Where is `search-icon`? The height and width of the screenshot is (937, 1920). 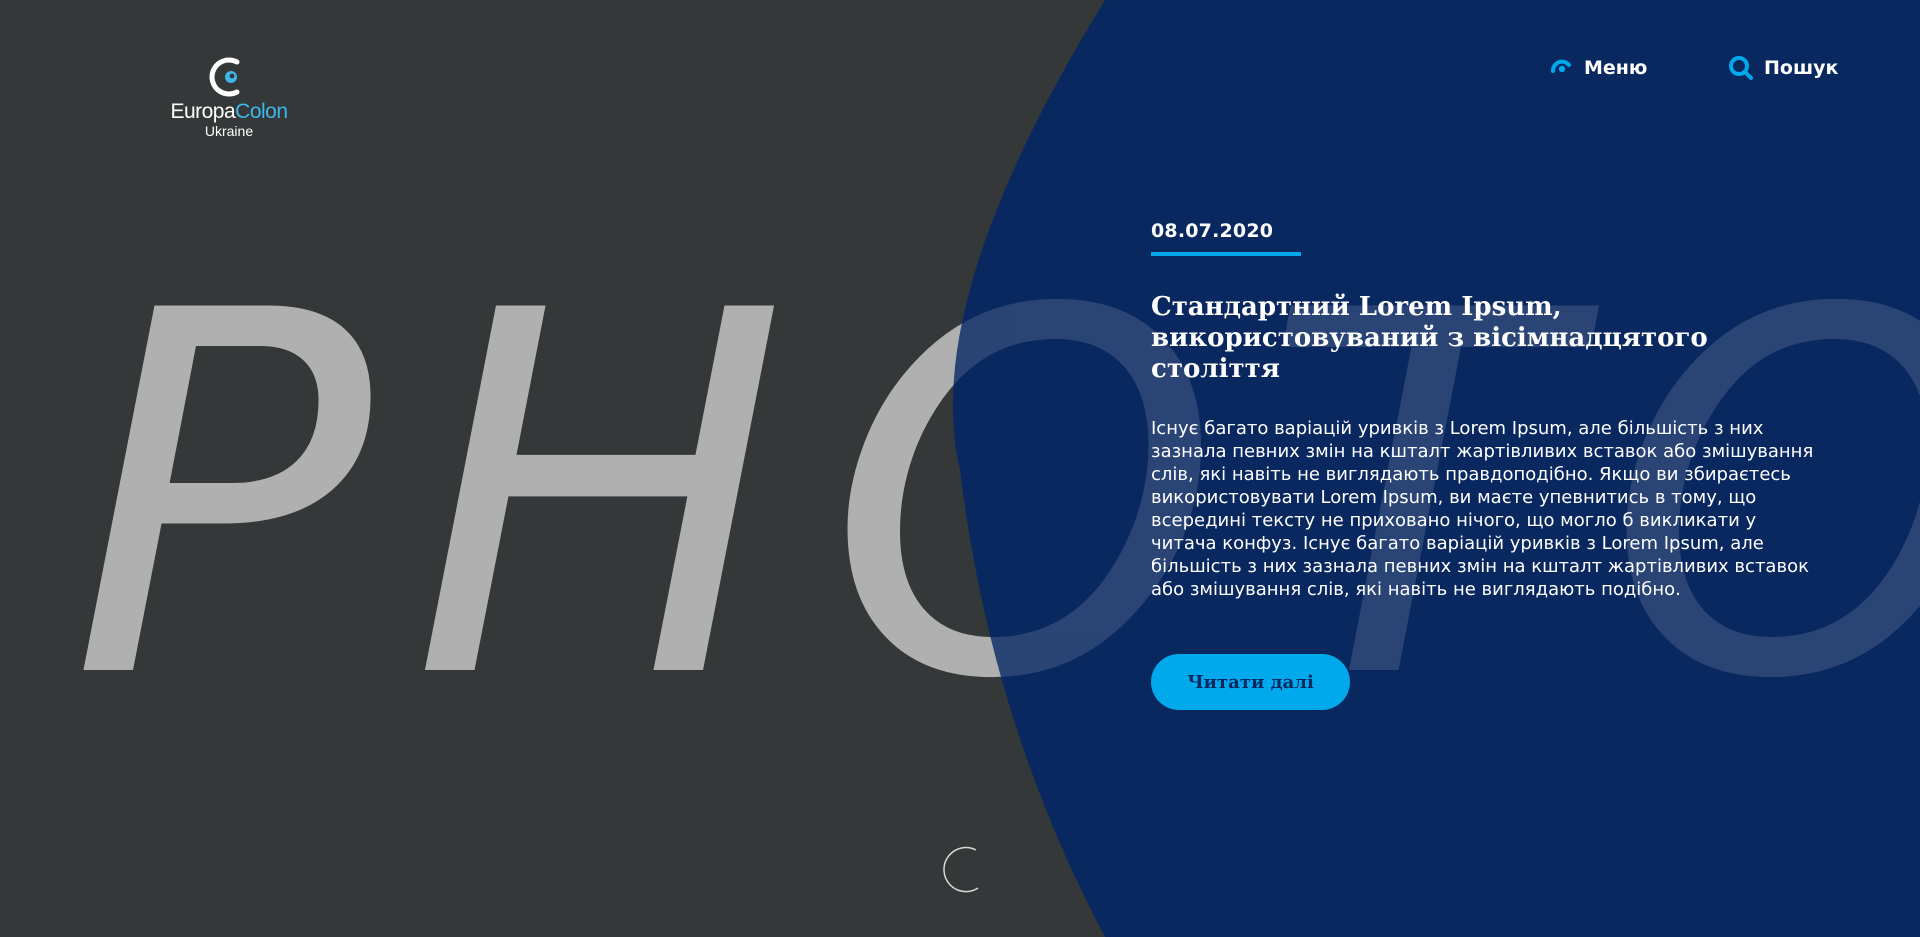
search-icon is located at coordinates (1741, 68).